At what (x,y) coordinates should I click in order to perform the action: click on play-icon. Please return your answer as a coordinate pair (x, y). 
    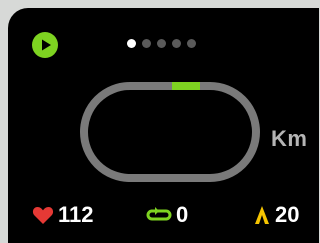
    Looking at the image, I should click on (46, 45).